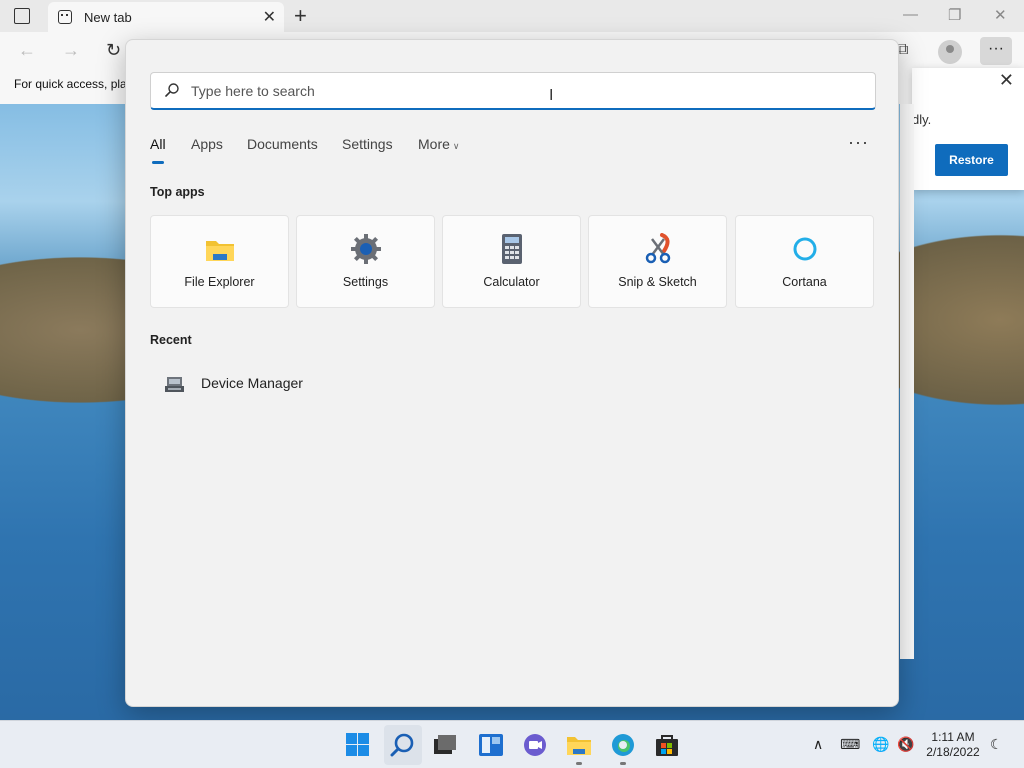 Image resolution: width=1024 pixels, height=768 pixels. What do you see at coordinates (996, 51) in the screenshot?
I see `settings-more-button: ···` at bounding box center [996, 51].